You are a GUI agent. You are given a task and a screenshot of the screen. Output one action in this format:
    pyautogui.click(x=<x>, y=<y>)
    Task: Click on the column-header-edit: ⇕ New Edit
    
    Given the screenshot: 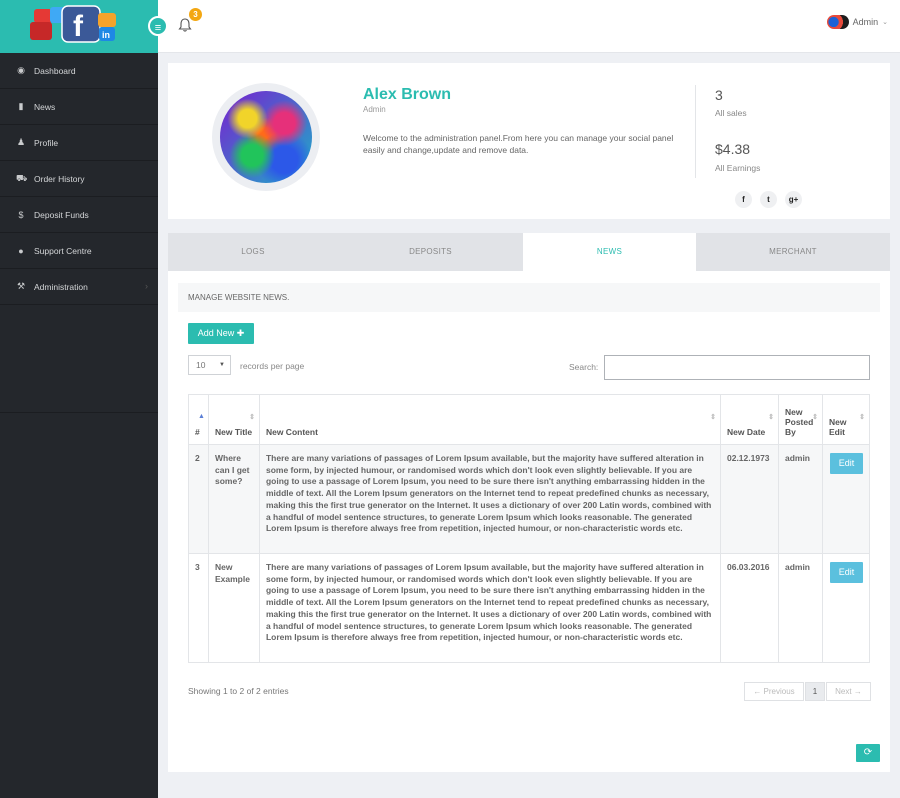 What is the action you would take?
    pyautogui.click(x=846, y=419)
    